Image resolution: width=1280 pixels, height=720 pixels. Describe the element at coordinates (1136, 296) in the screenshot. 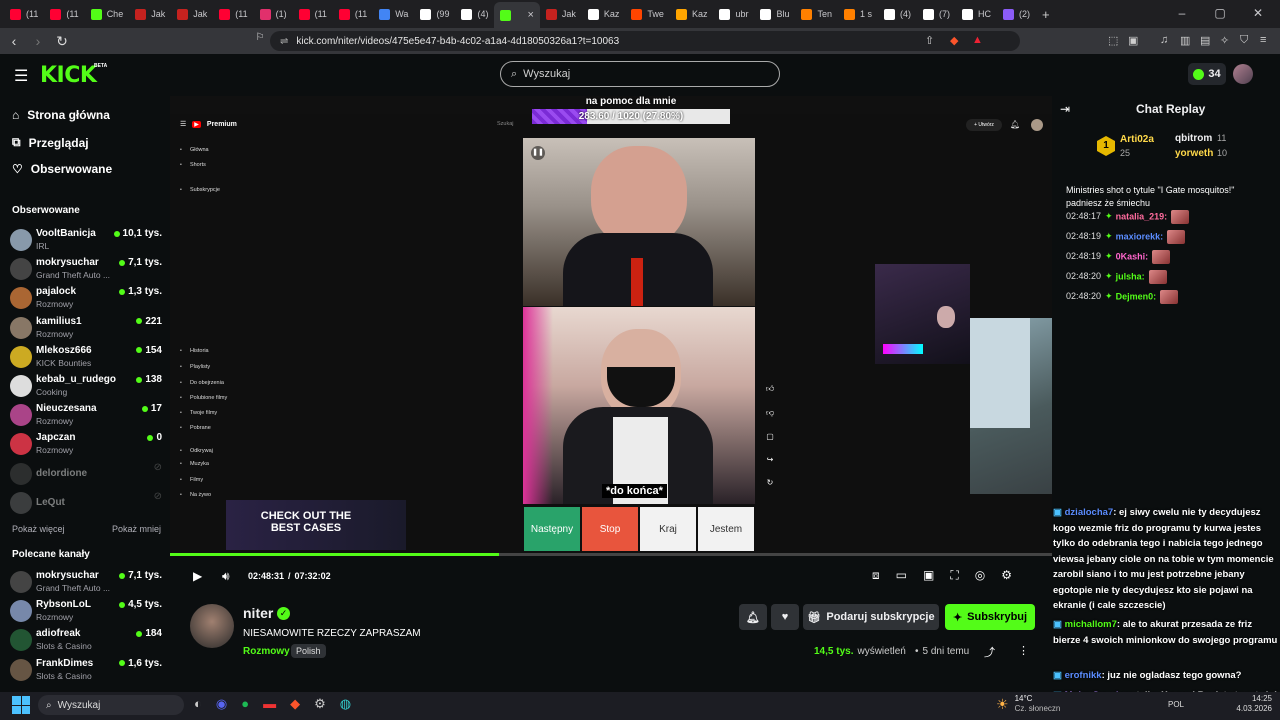

I see `chat-username: Dejmen0:` at that location.